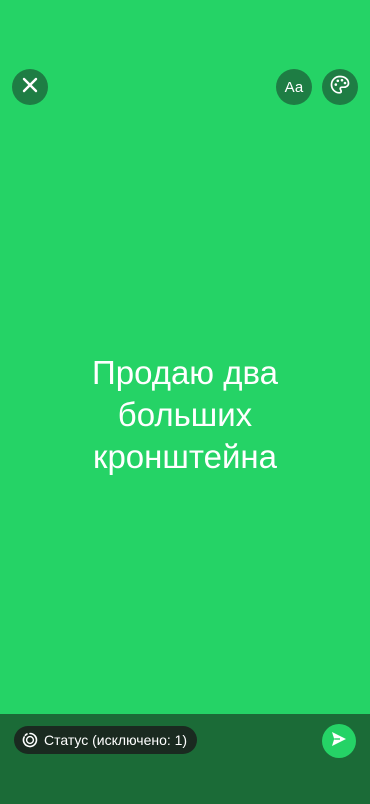 The width and height of the screenshot is (370, 804). I want to click on close-icon, so click(30, 87).